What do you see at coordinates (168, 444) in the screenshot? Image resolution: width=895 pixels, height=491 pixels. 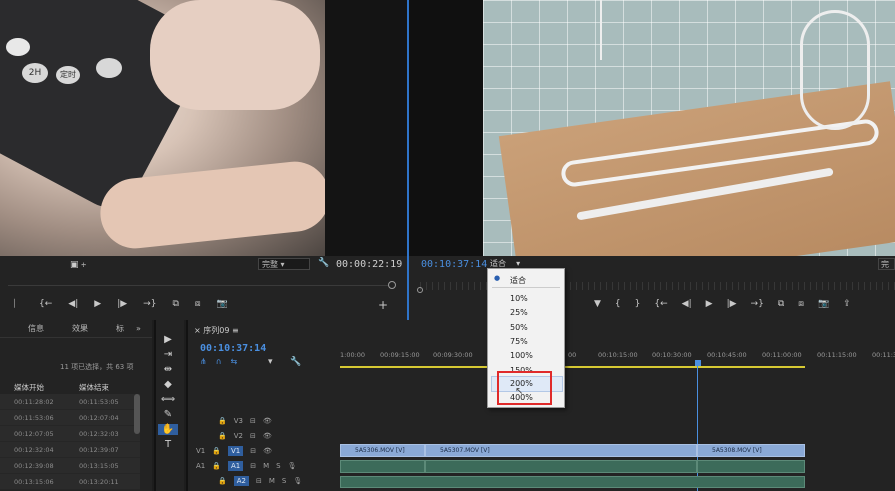 I see `type-icon: T` at bounding box center [168, 444].